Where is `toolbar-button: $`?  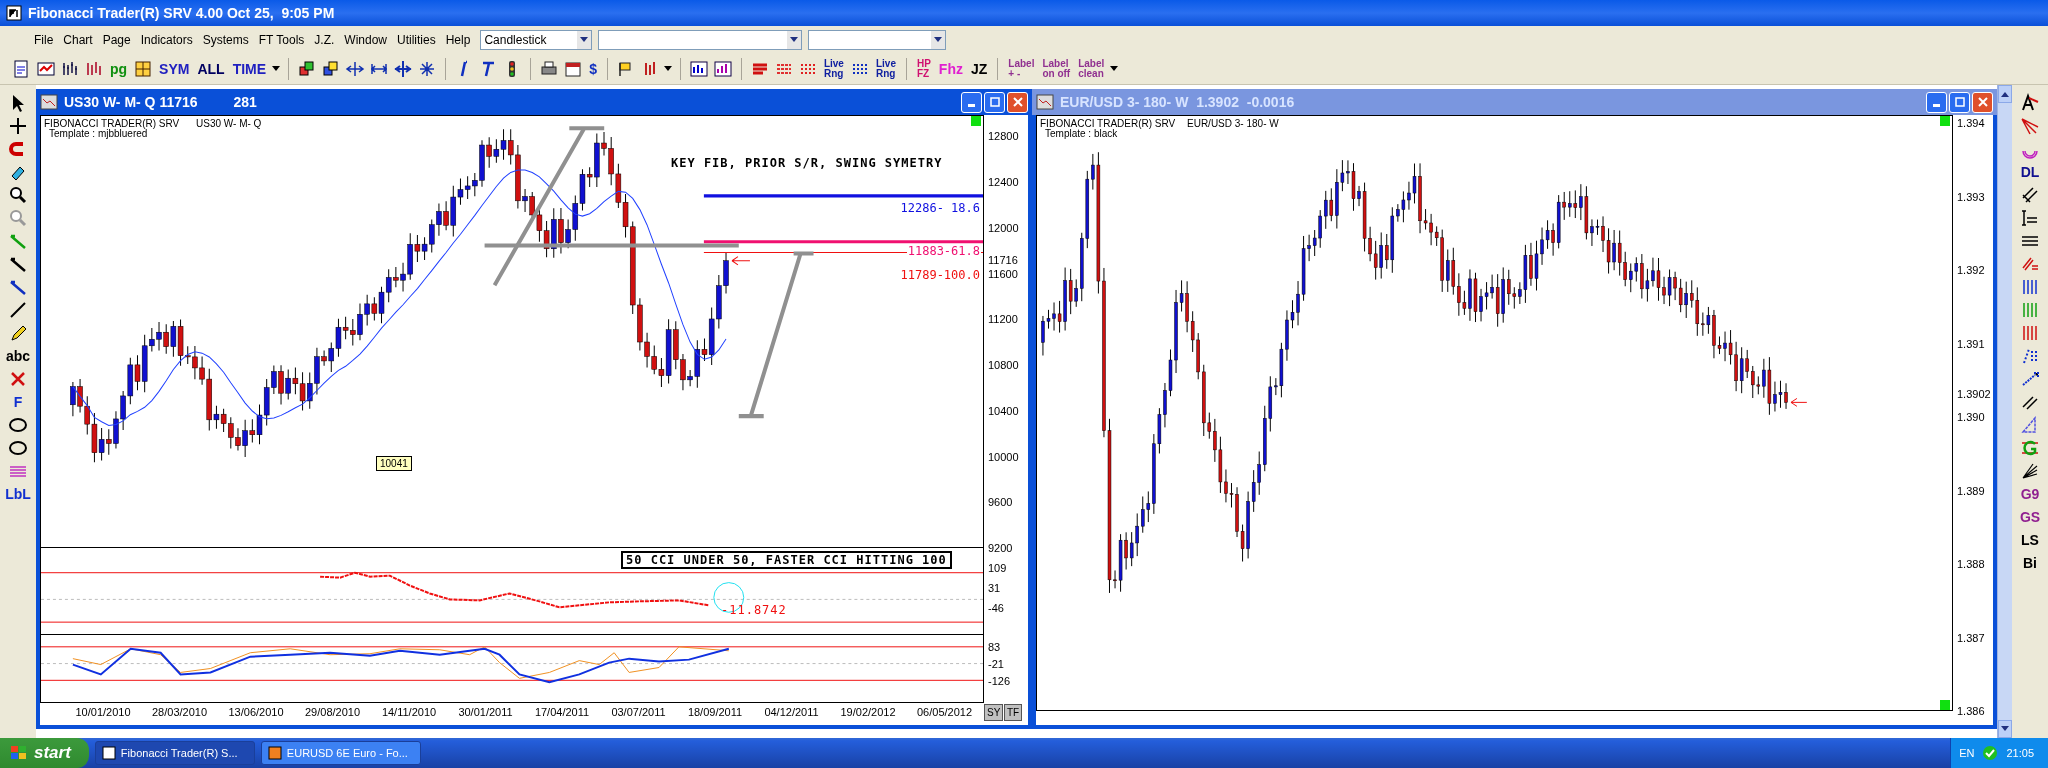
toolbar-button: $ is located at coordinates (593, 69).